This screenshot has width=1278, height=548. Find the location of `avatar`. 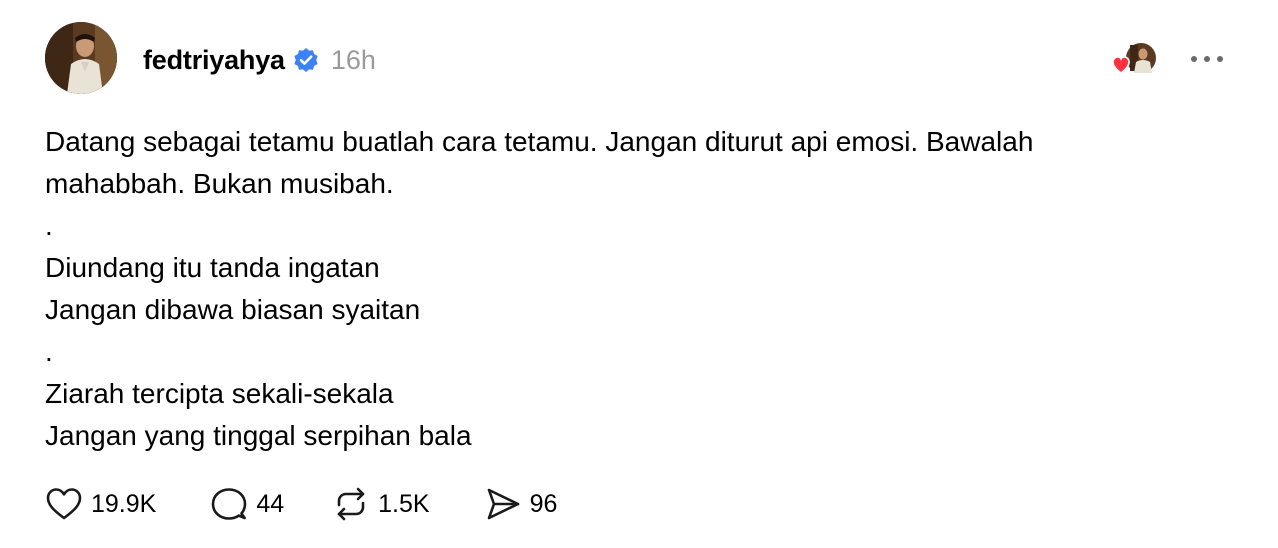

avatar is located at coordinates (81, 58).